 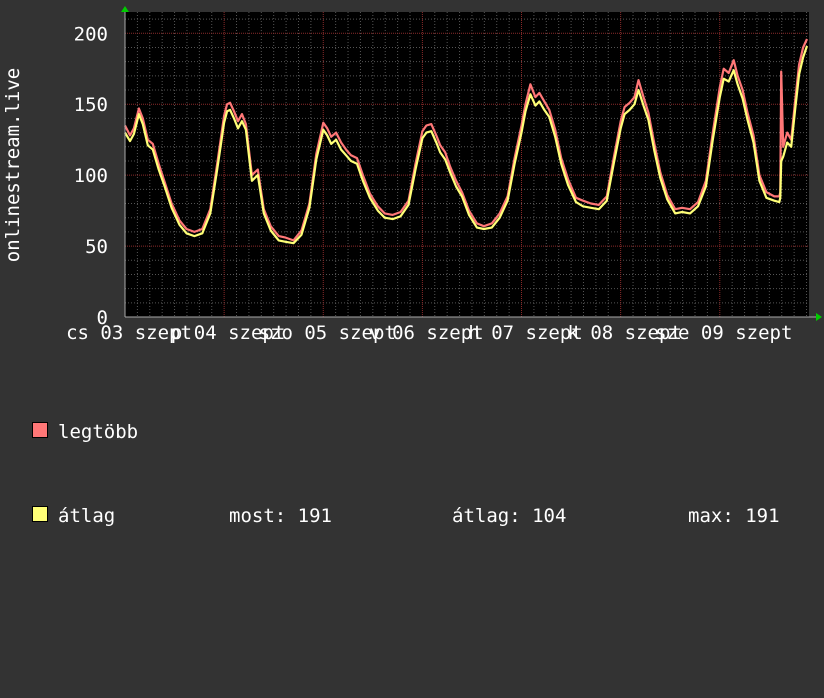 I want to click on y-axis-label: onlinestream.live, so click(x=13, y=165).